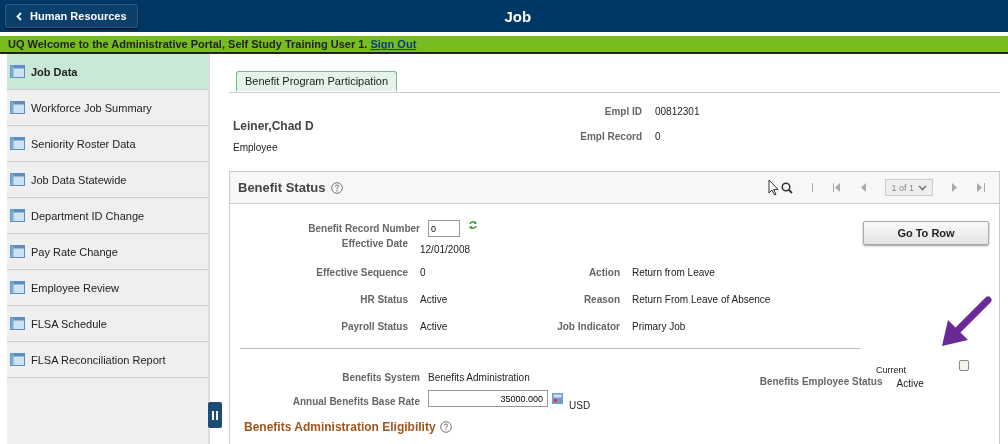 This screenshot has width=1008, height=444. I want to click on field-label: Empl Record, so click(610, 136).